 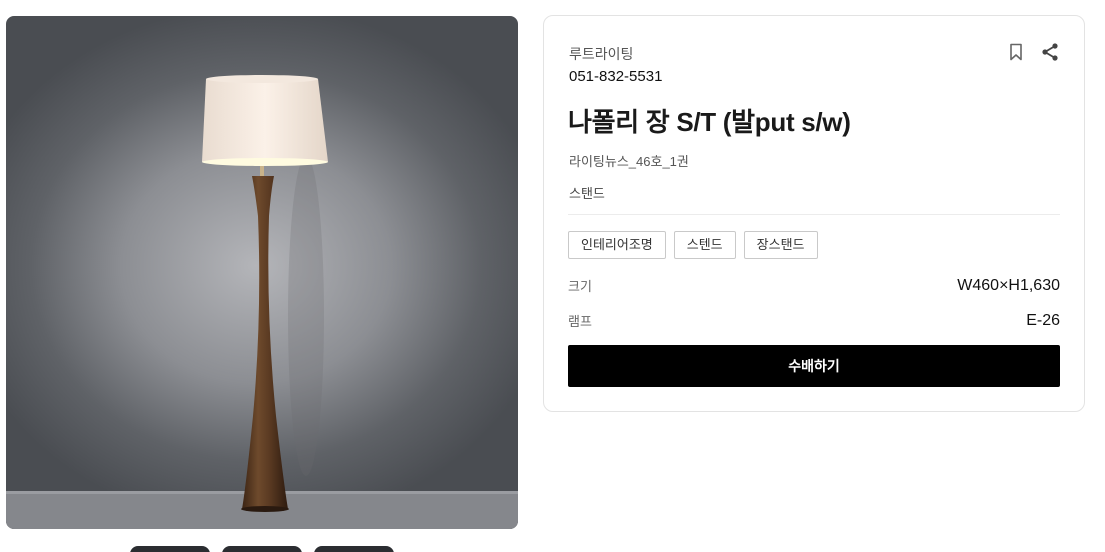 What do you see at coordinates (587, 193) in the screenshot?
I see `product-category: 스탠드` at bounding box center [587, 193].